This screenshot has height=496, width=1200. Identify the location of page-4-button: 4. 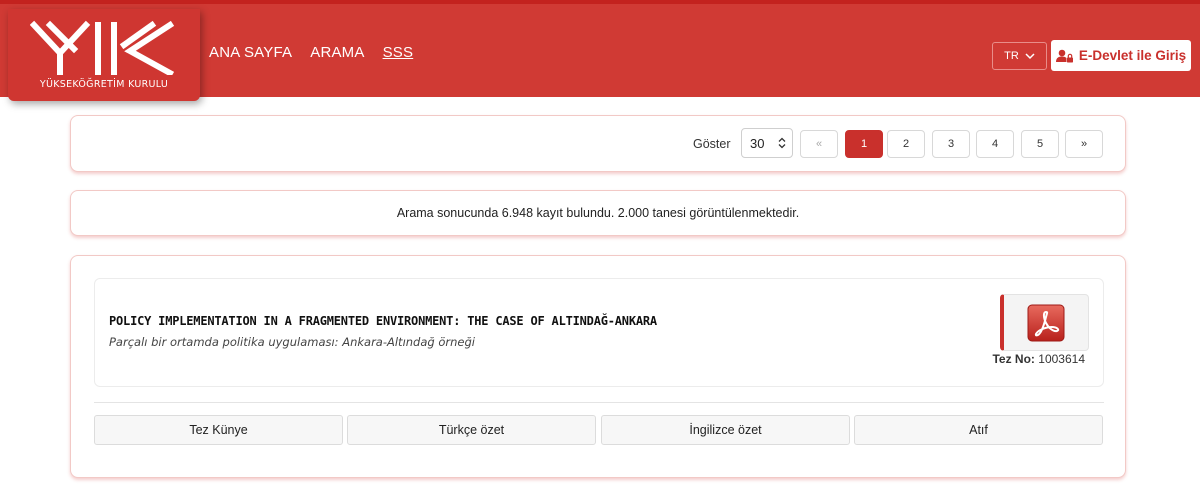
(995, 144).